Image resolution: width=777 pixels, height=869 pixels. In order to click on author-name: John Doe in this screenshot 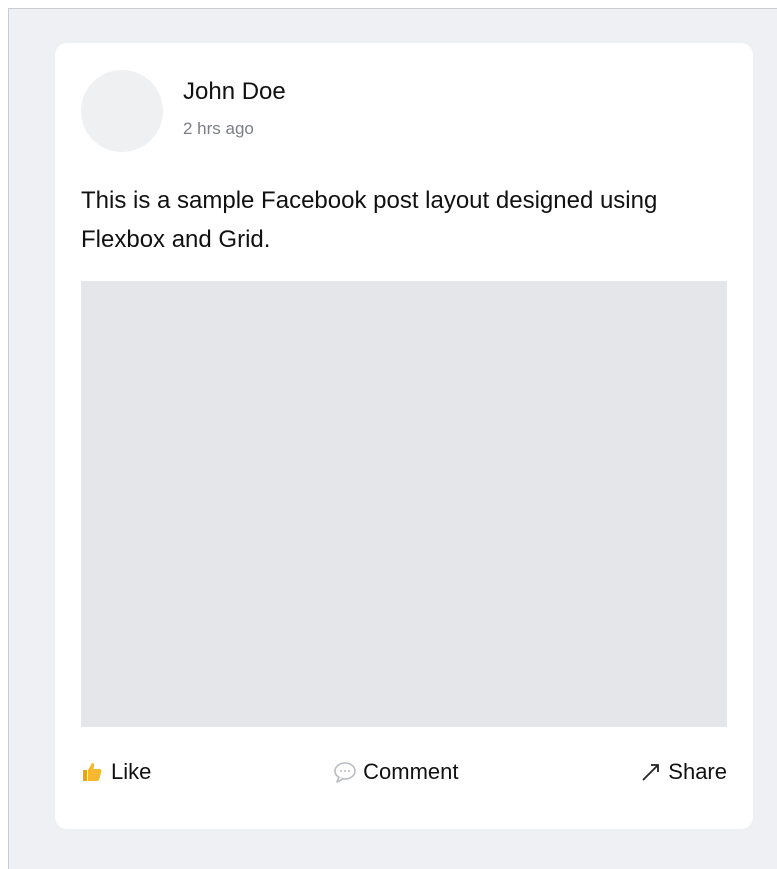, I will do `click(234, 92)`.